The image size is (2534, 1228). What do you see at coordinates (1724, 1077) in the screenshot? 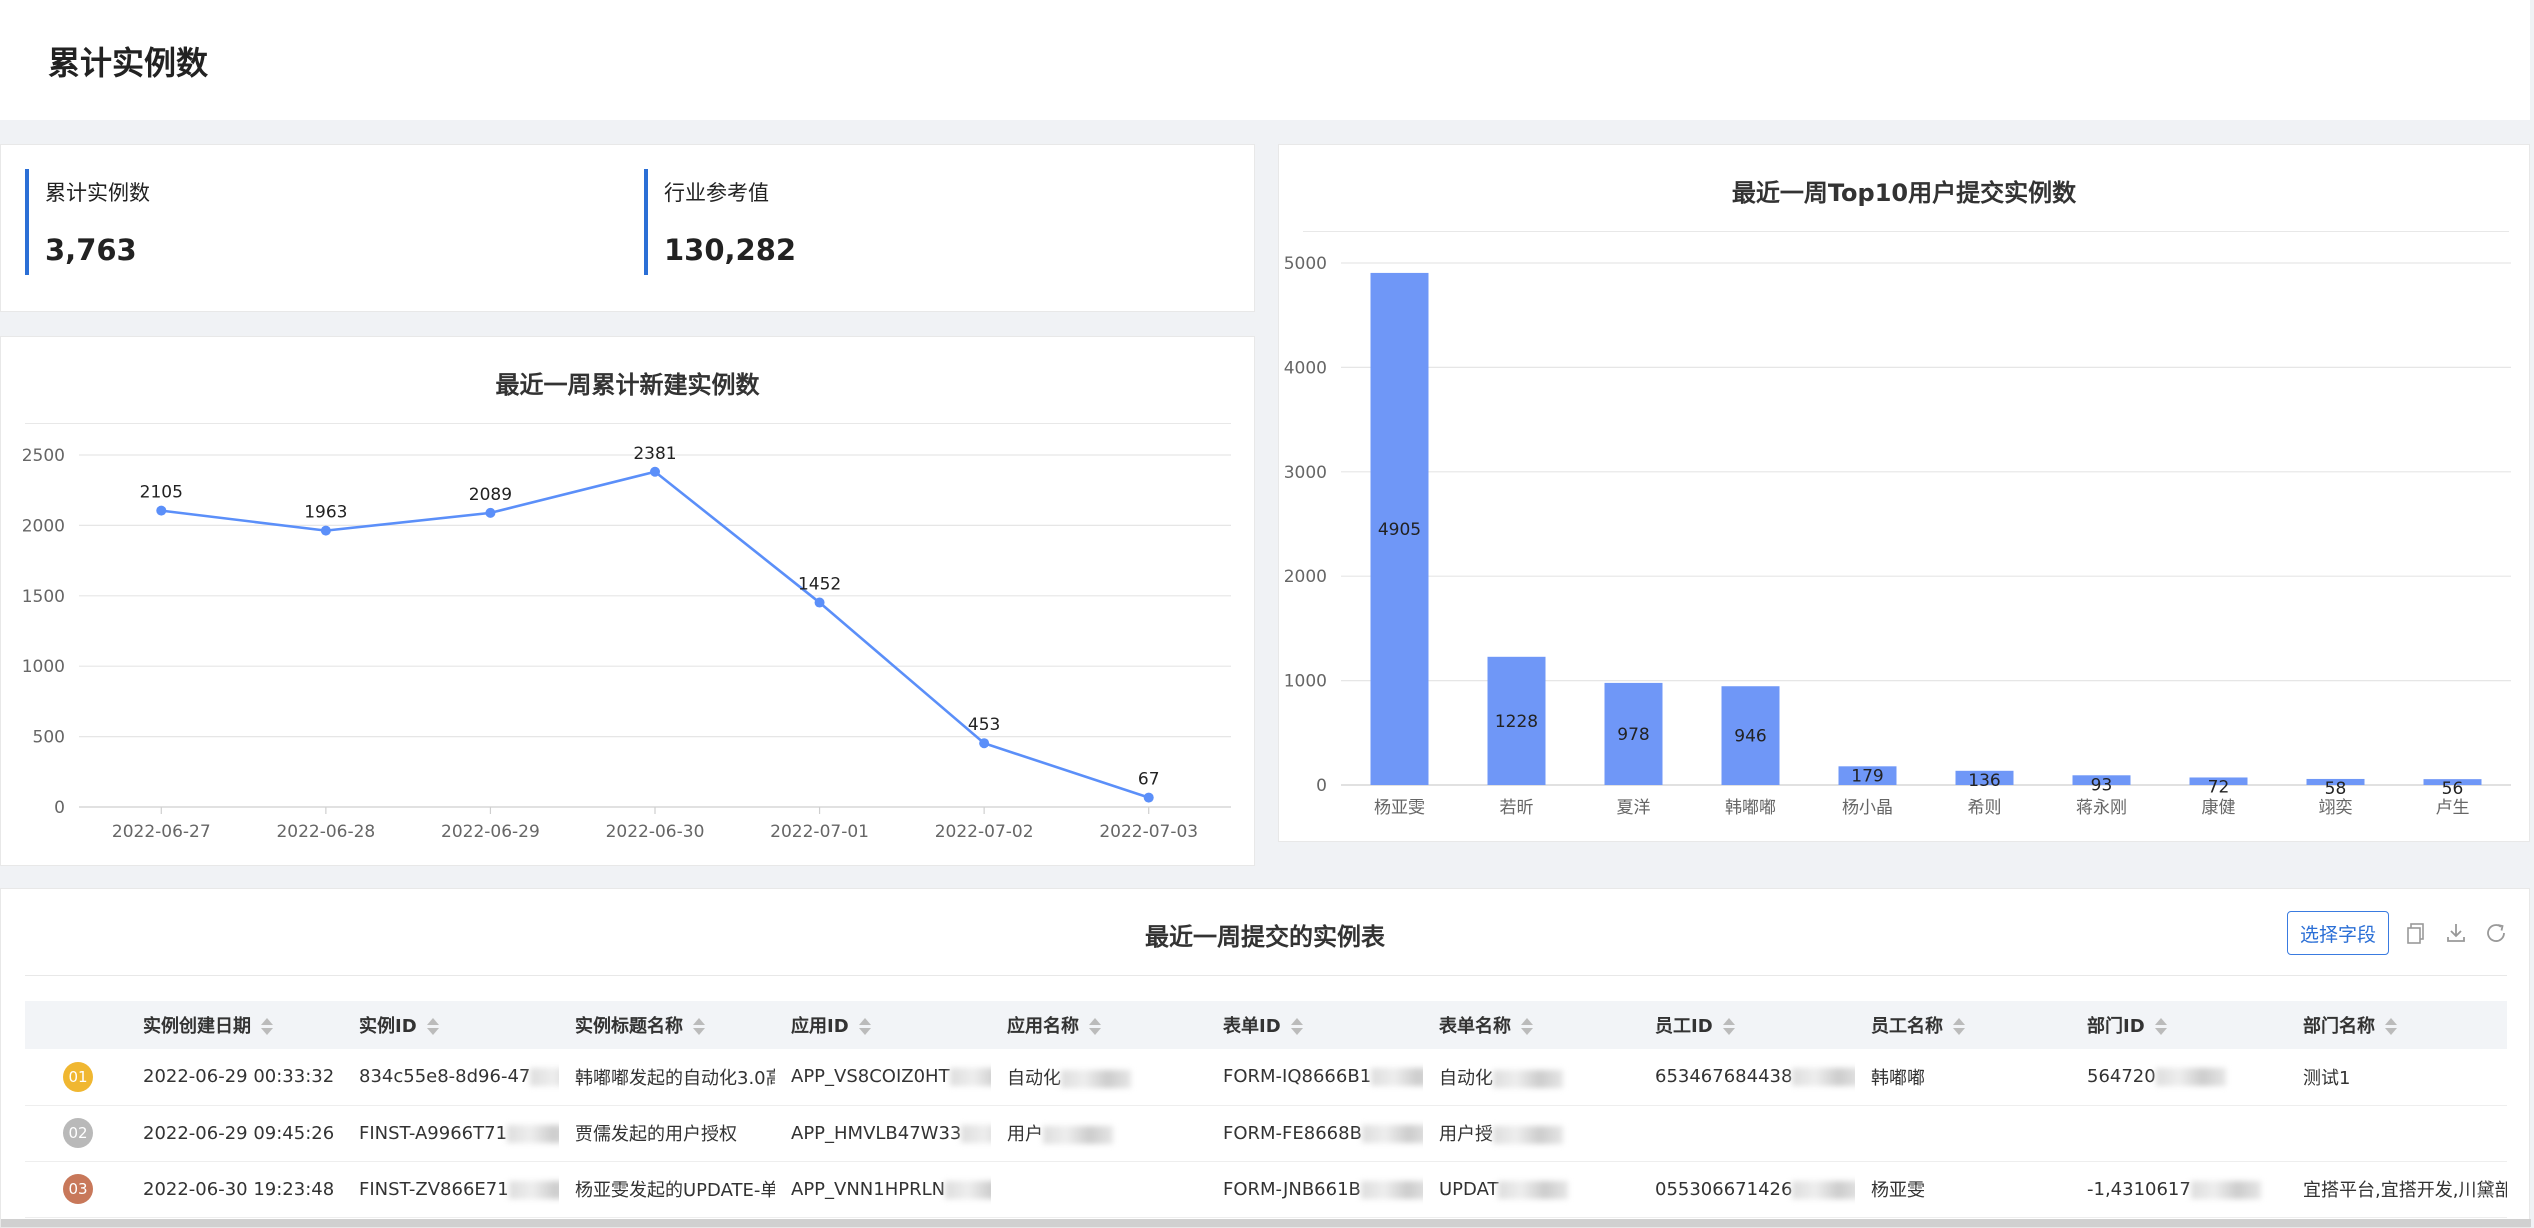
I see `cell-text: 653467684438` at bounding box center [1724, 1077].